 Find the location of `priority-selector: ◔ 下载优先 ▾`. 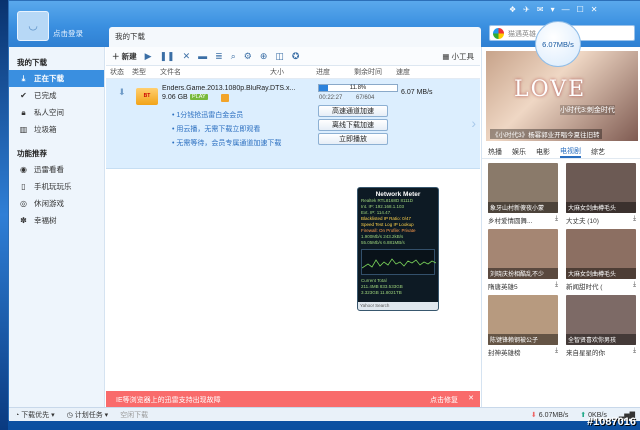

priority-selector: ◔ 下载优先 ▾ is located at coordinates (35, 415).